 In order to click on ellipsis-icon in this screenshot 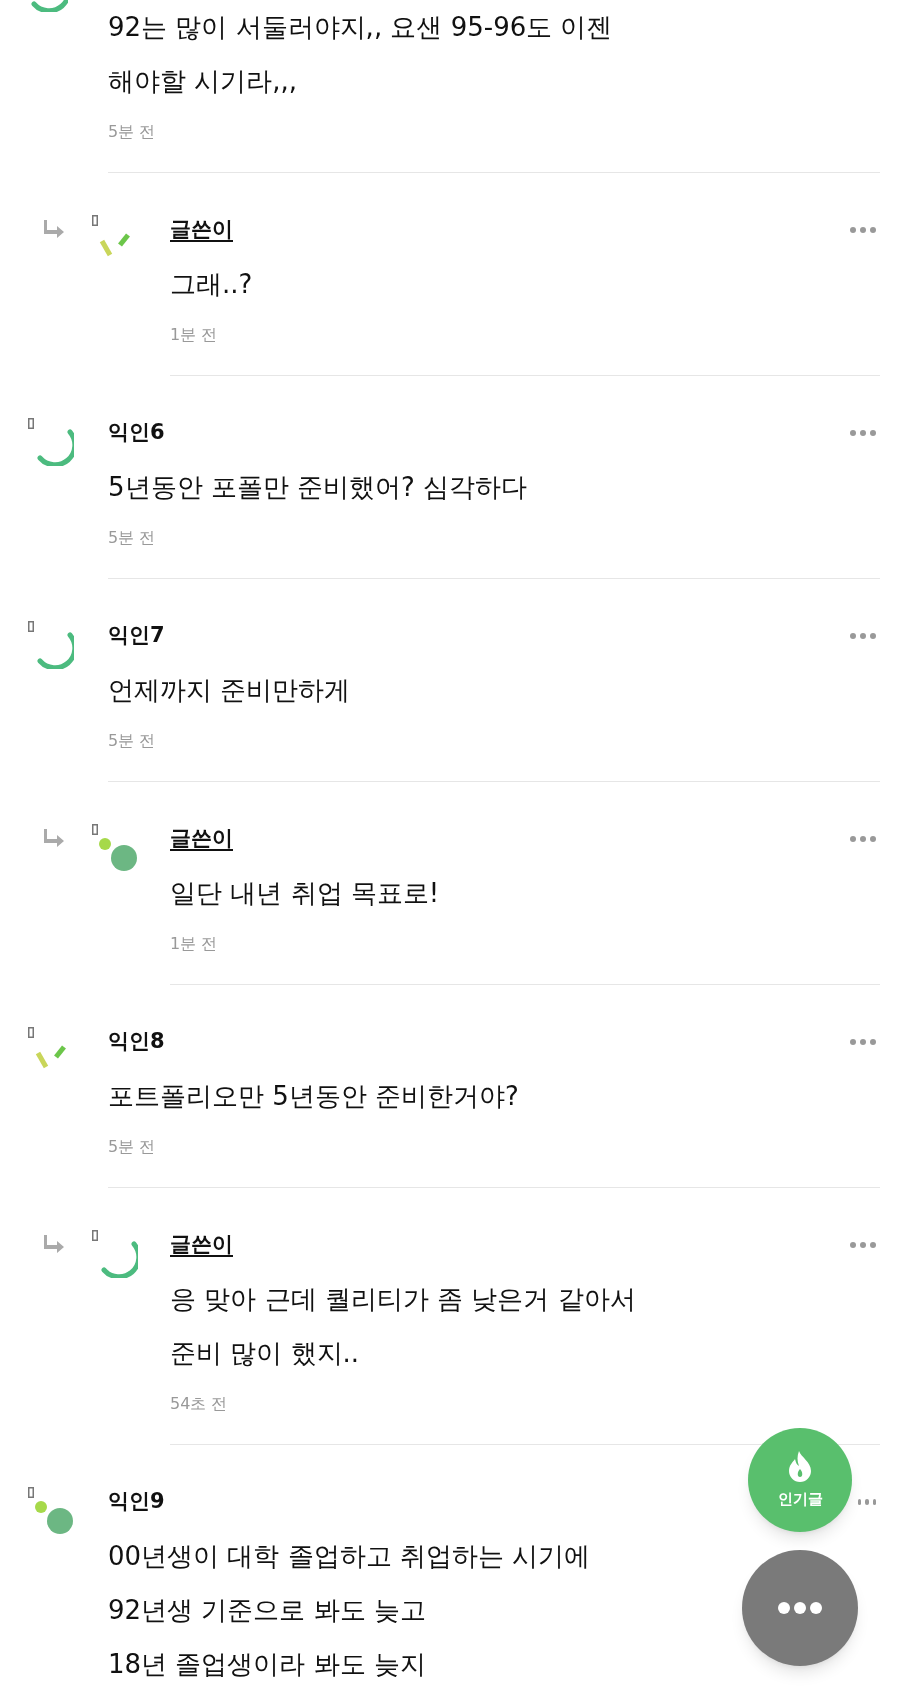, I will do `click(800, 1608)`.